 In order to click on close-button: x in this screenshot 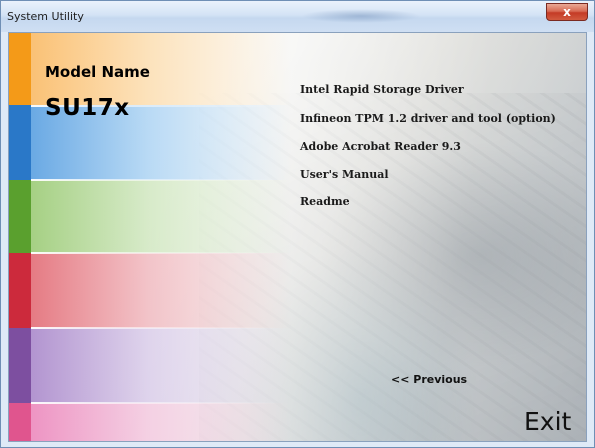, I will do `click(567, 12)`.